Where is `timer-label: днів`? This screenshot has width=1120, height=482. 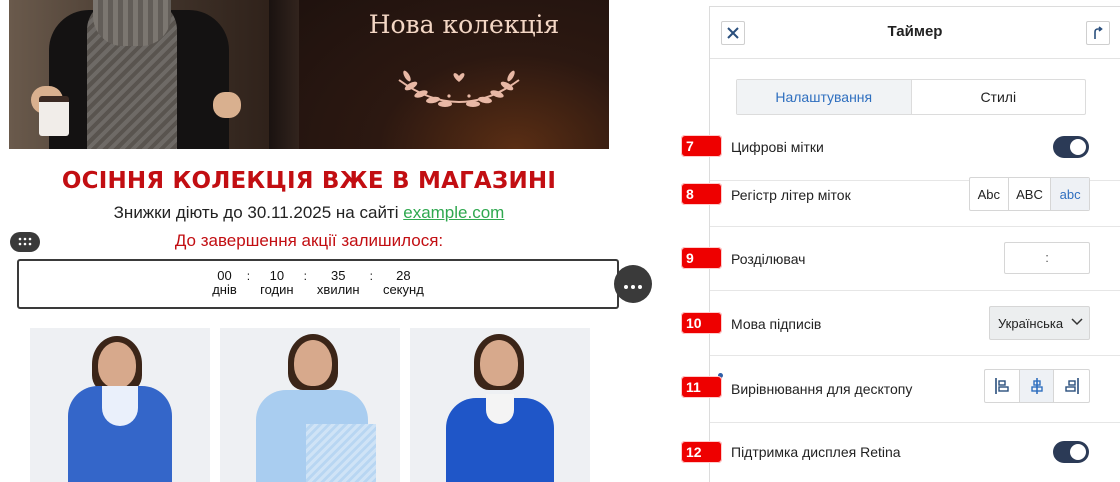 timer-label: днів is located at coordinates (224, 289).